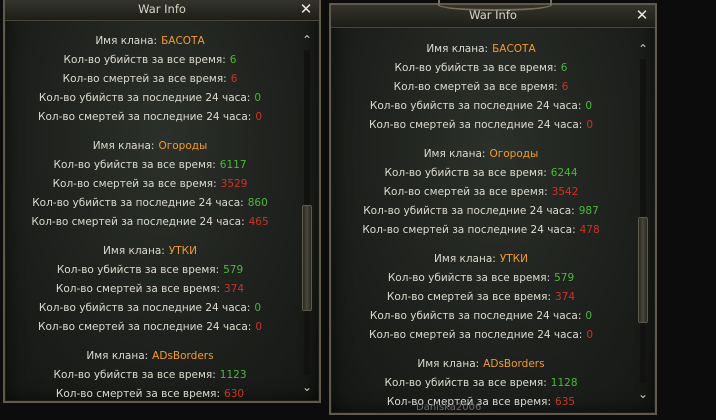 This screenshot has width=716, height=420. I want to click on stat-row: Кол-во смертей за все время: 630, so click(150, 393).